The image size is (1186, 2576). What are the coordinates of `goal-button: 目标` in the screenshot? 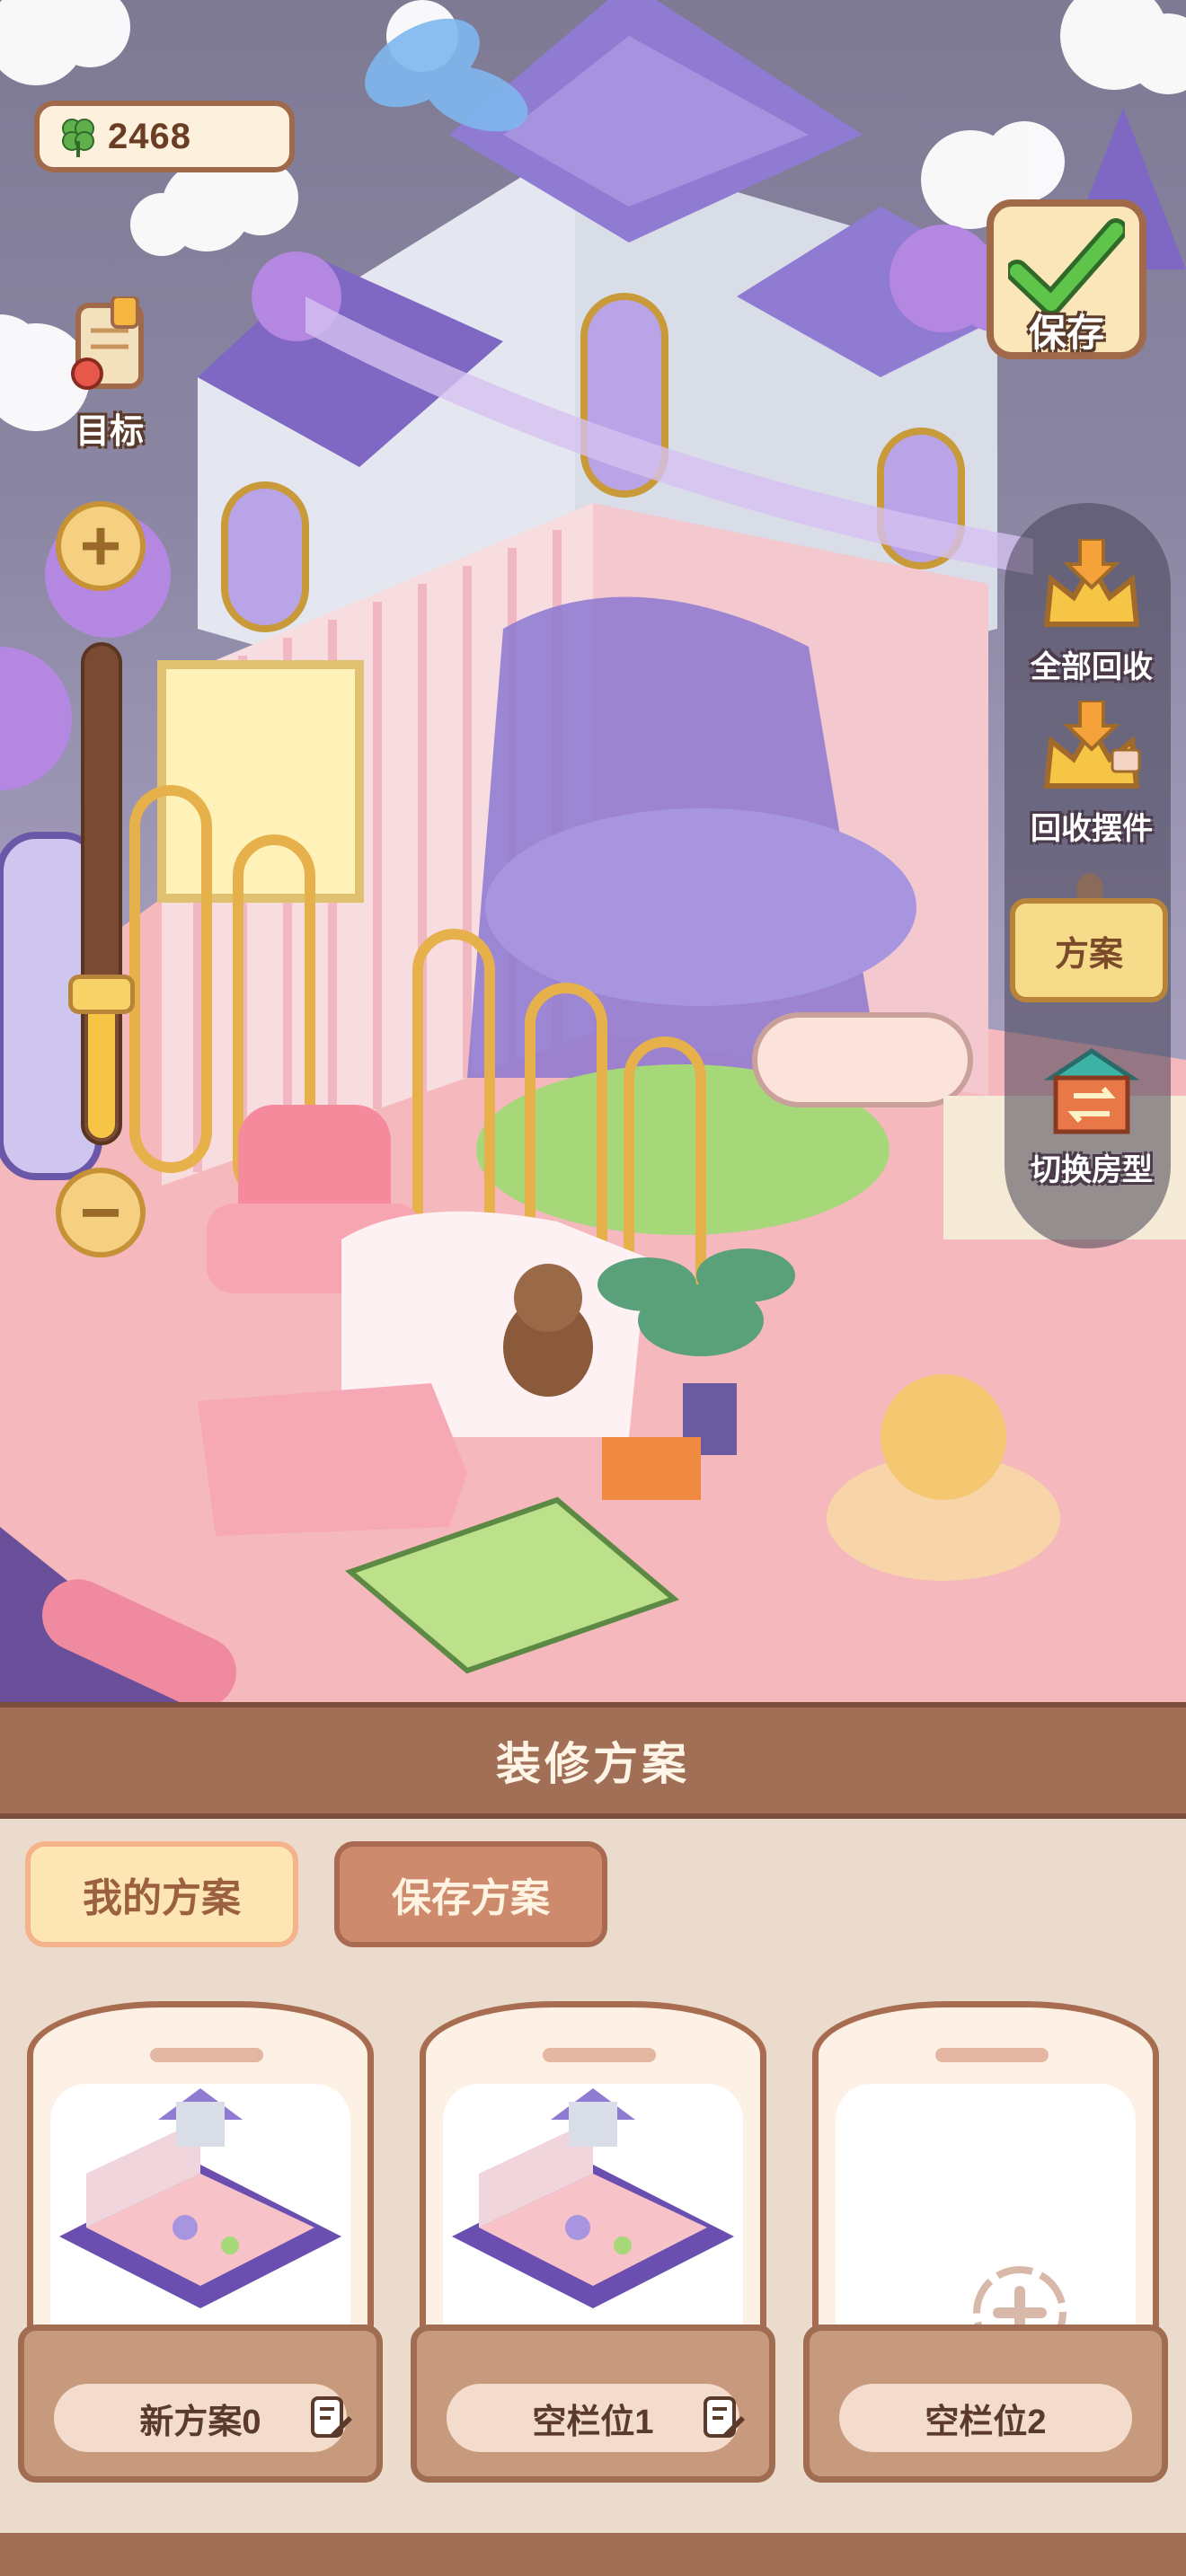 It's located at (110, 374).